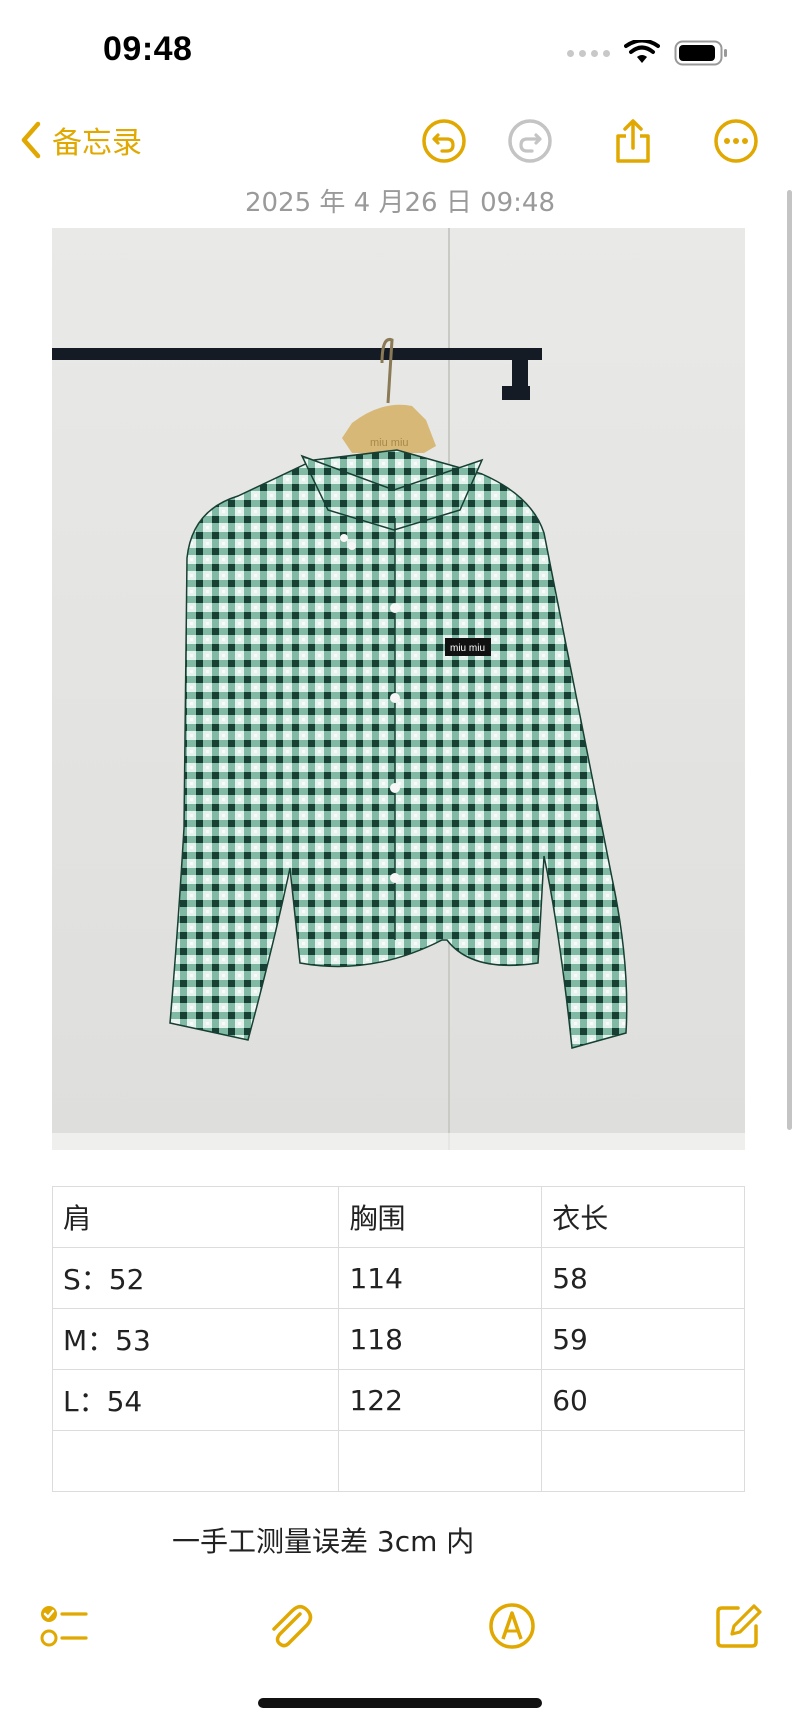 The width and height of the screenshot is (800, 1733). I want to click on table-cell: 114, so click(440, 1278).